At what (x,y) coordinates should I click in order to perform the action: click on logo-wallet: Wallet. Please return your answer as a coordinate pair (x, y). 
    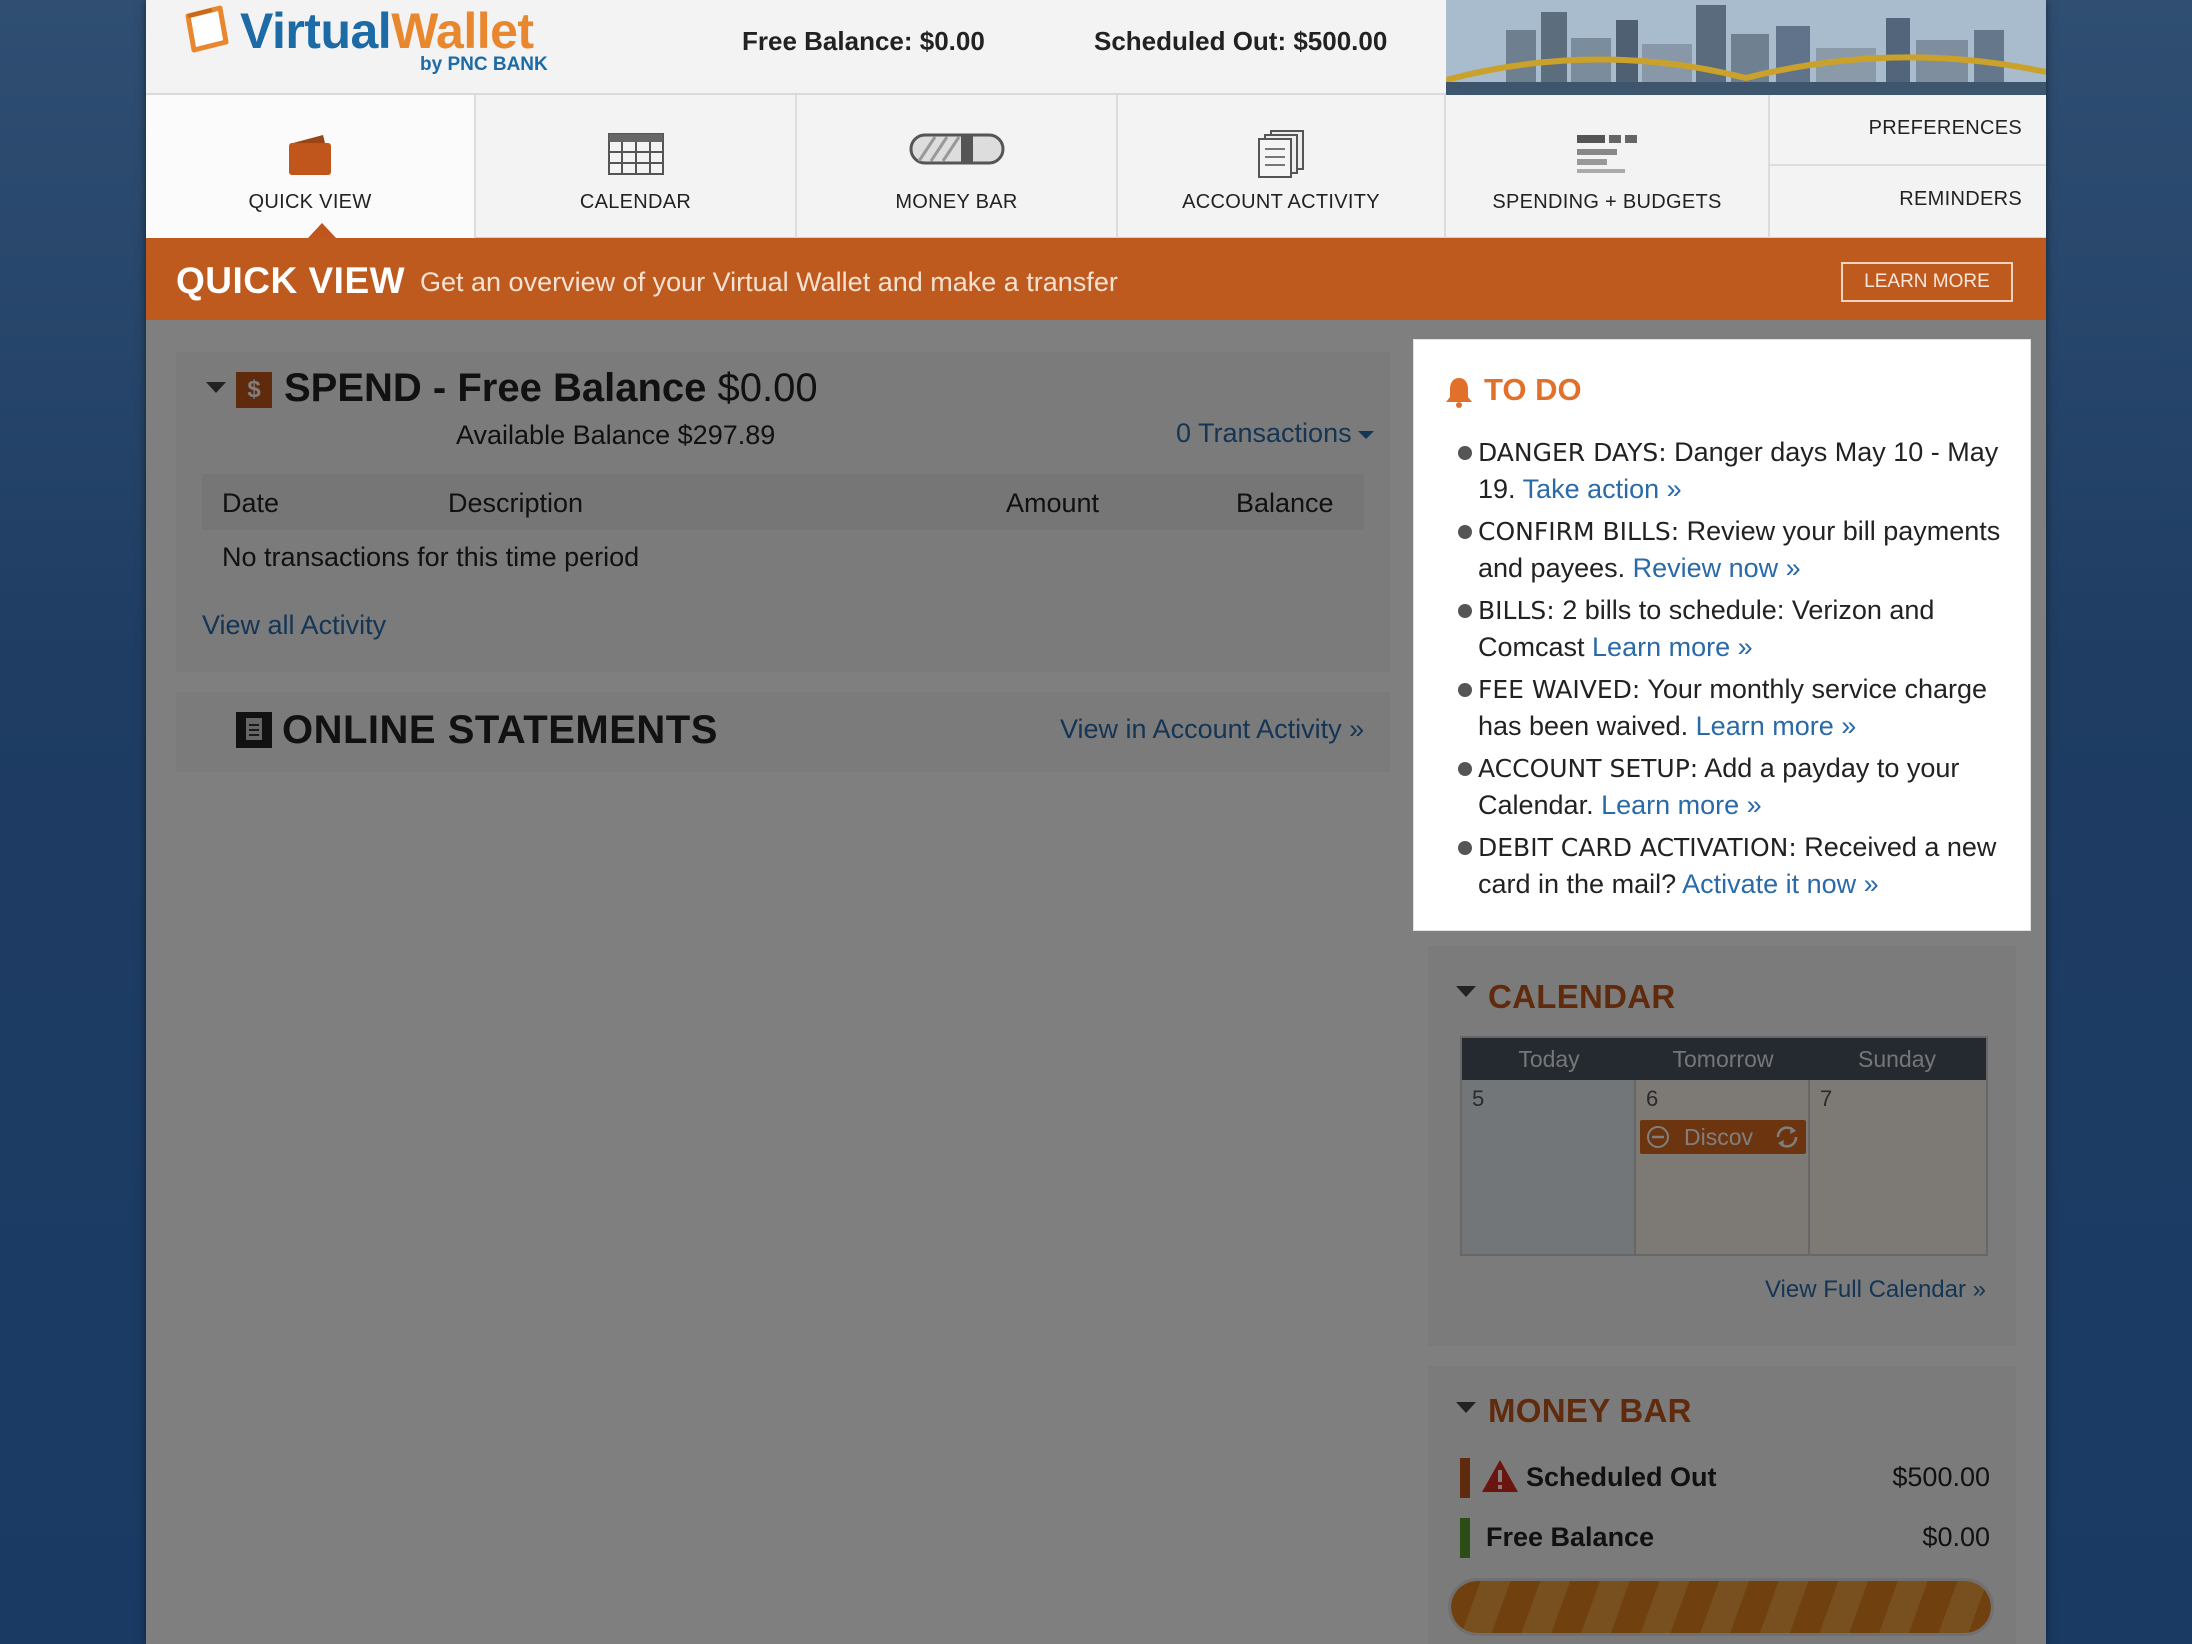
    Looking at the image, I should click on (462, 31).